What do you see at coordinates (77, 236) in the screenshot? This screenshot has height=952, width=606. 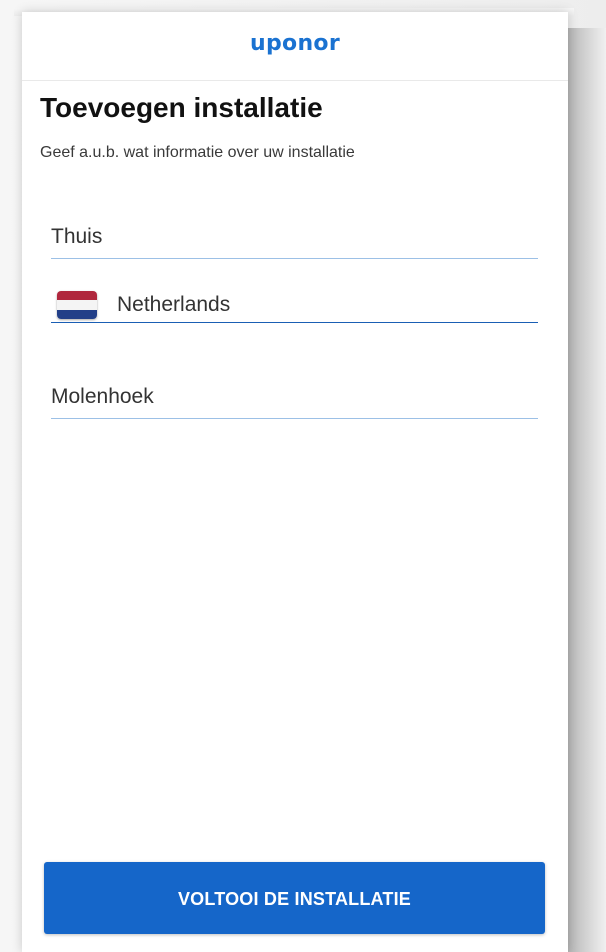 I see `installation-name-value: Thuis` at bounding box center [77, 236].